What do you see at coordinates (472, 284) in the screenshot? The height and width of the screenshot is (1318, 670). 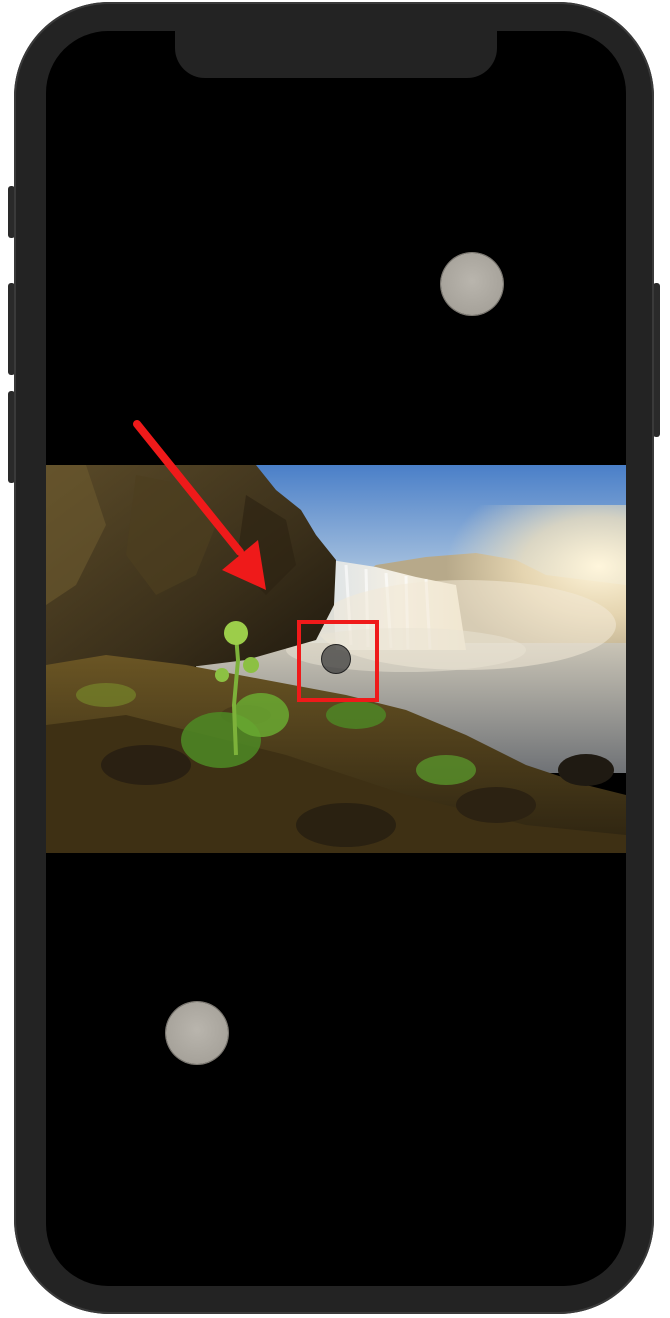 I see `touch-indicator-top` at bounding box center [472, 284].